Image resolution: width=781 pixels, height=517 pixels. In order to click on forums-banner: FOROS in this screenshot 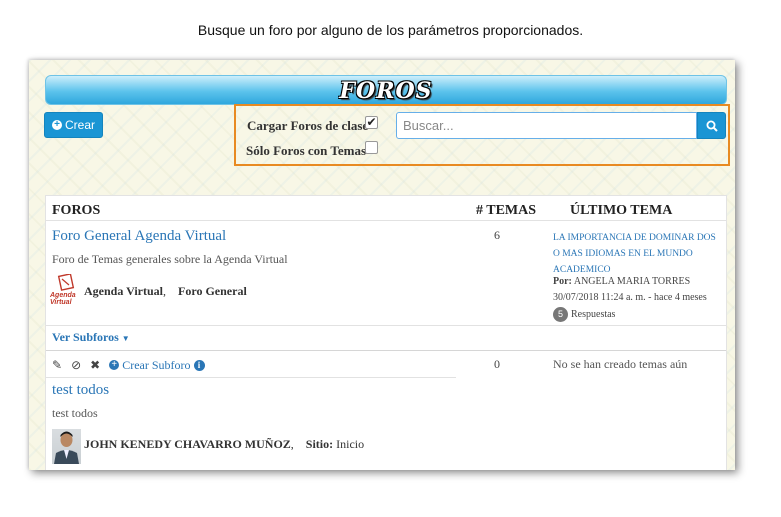, I will do `click(386, 90)`.